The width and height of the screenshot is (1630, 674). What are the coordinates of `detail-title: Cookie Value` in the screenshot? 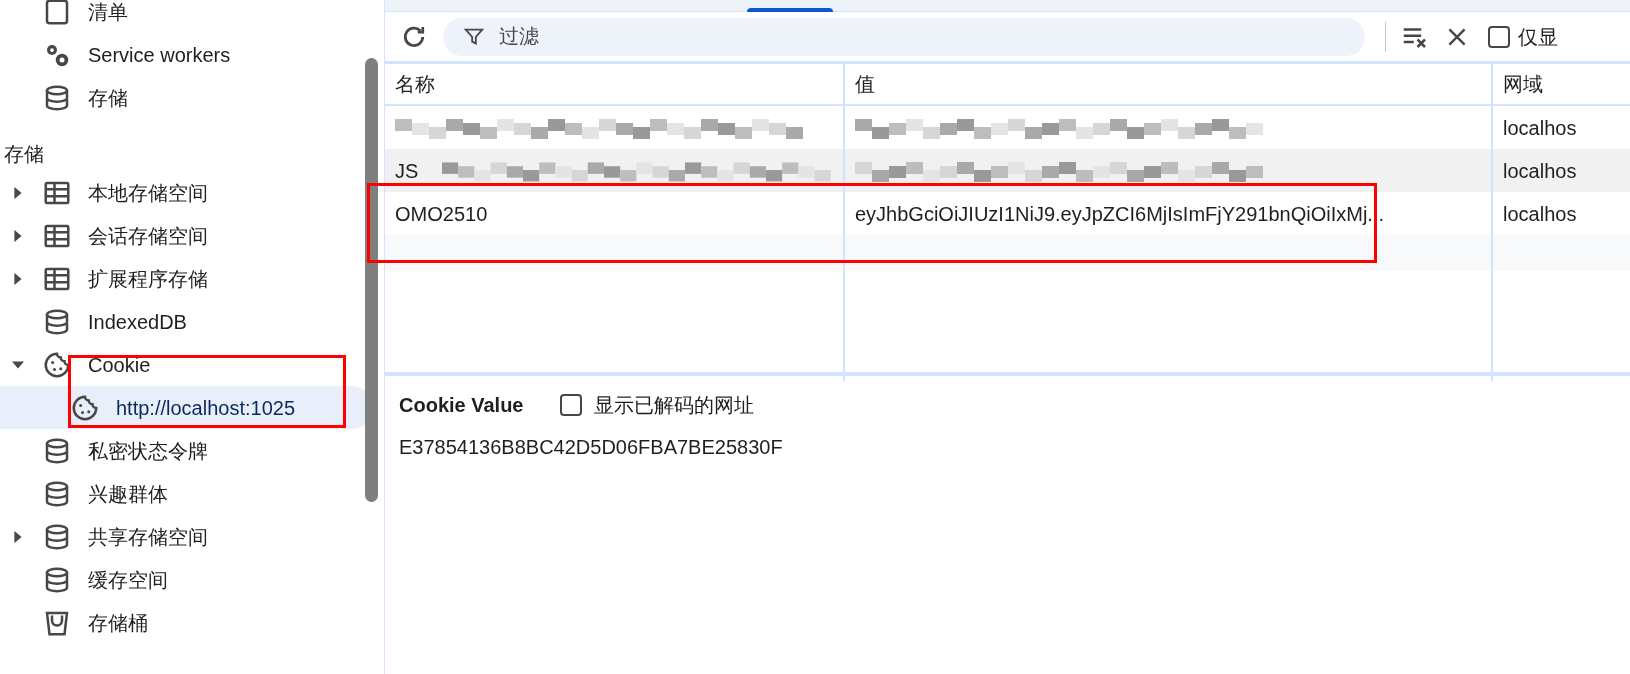 It's located at (461, 405).